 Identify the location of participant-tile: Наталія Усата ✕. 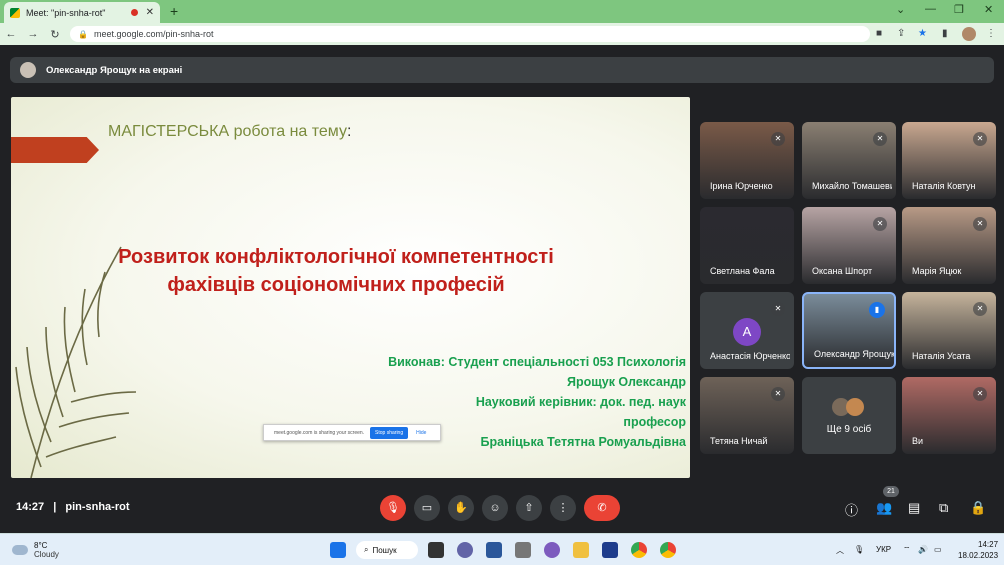
(949, 330).